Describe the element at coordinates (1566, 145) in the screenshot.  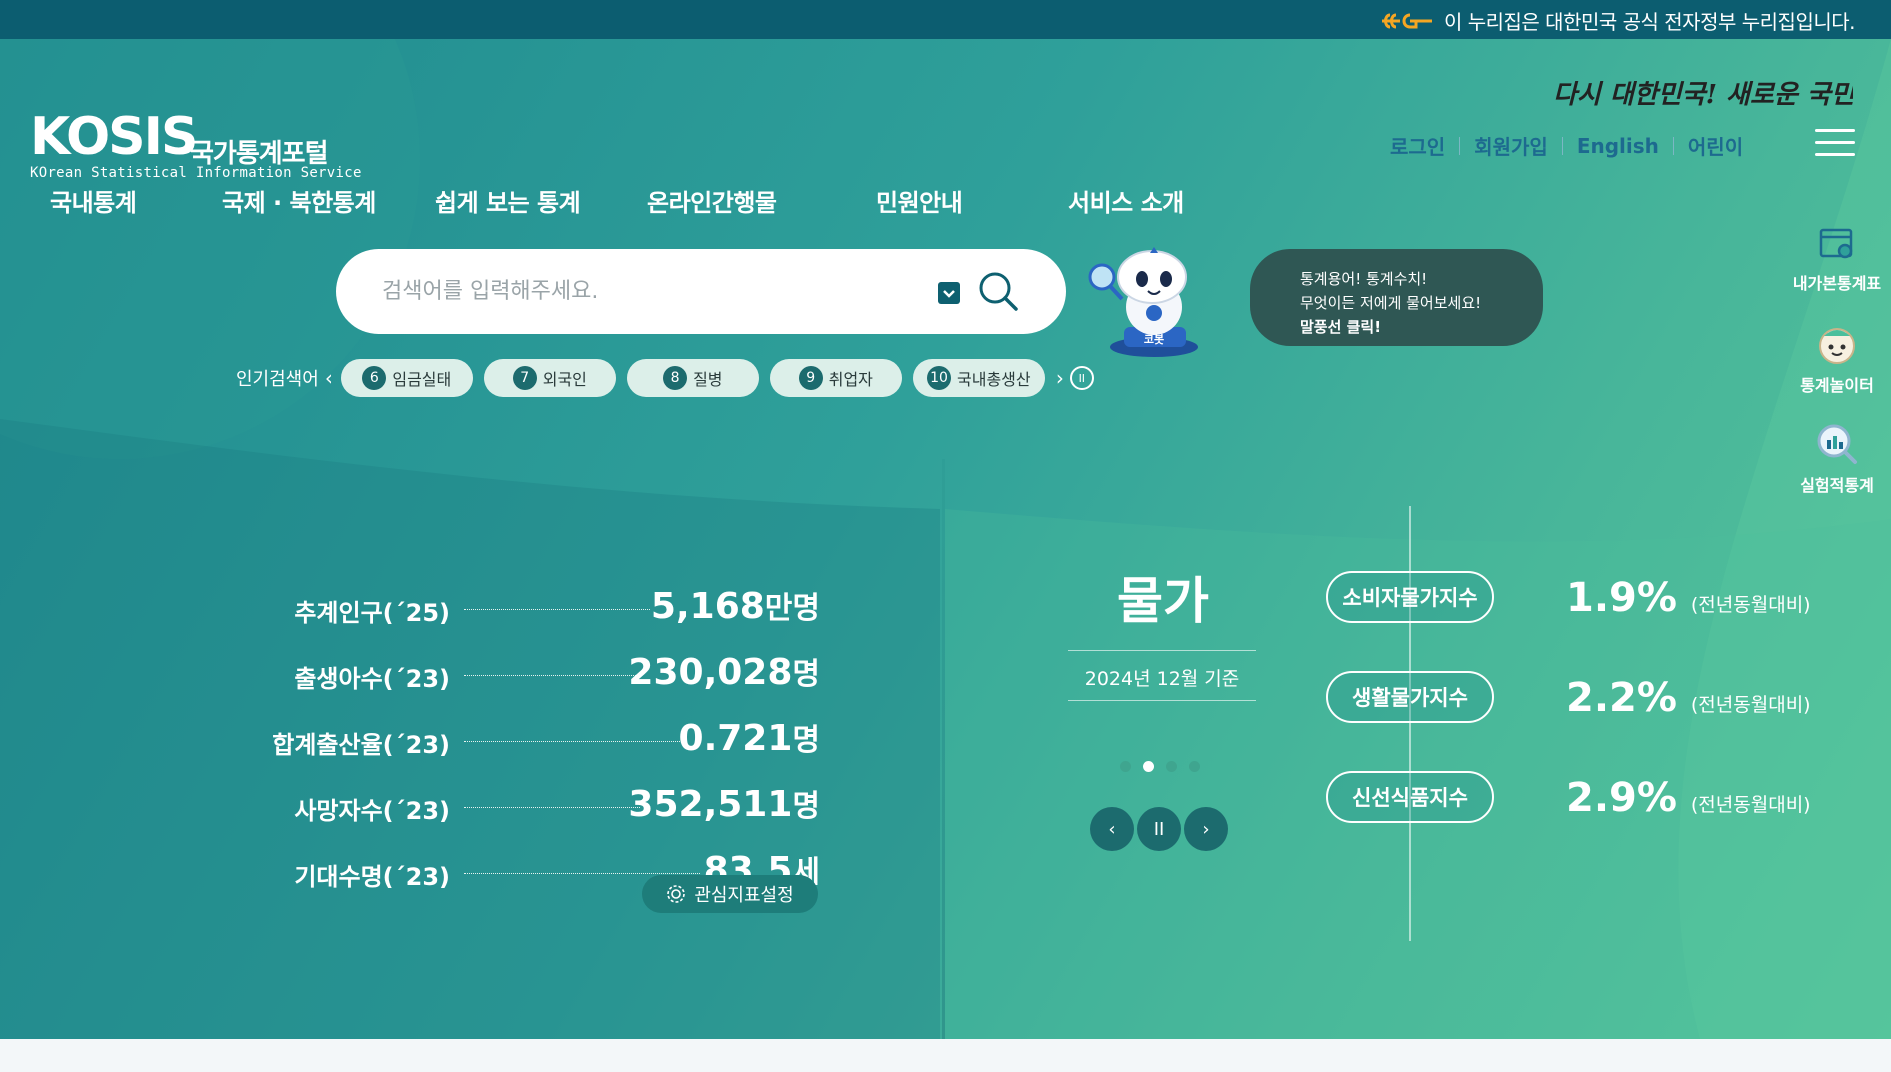
I see `utility-links: 로그인 회원가입 English 어린이` at that location.